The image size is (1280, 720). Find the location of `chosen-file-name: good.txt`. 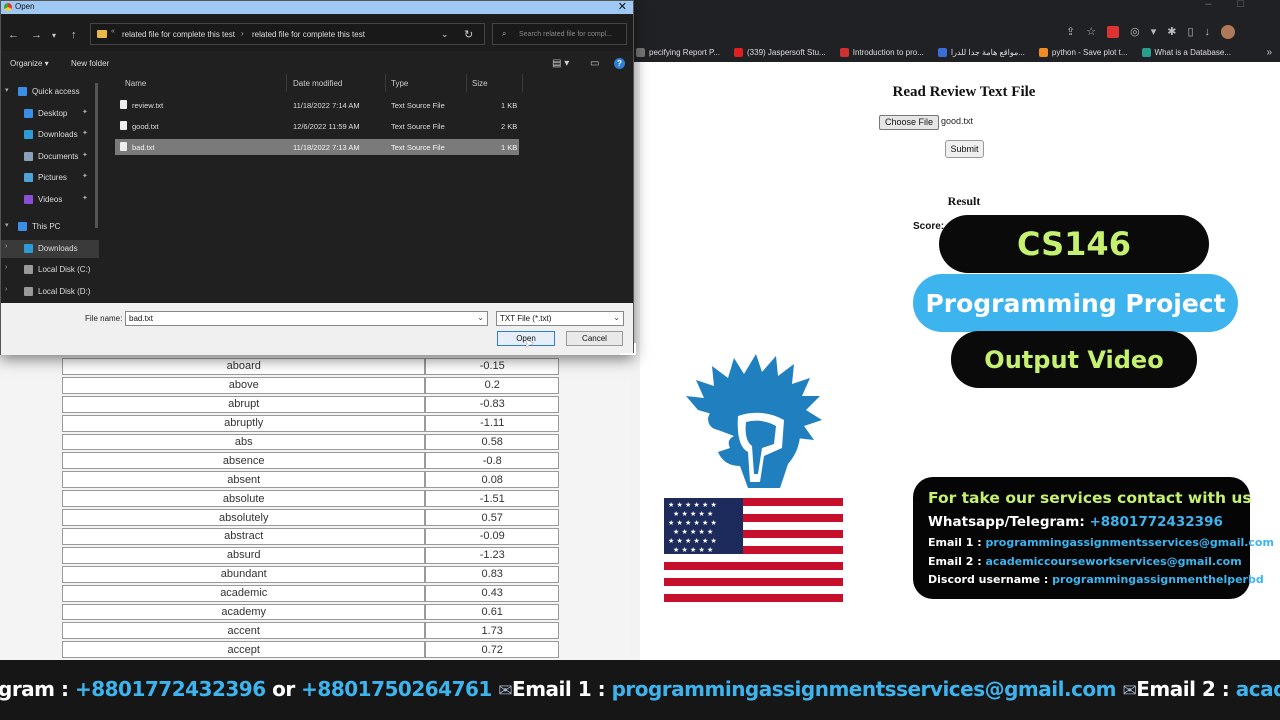

chosen-file-name: good.txt is located at coordinates (957, 121).